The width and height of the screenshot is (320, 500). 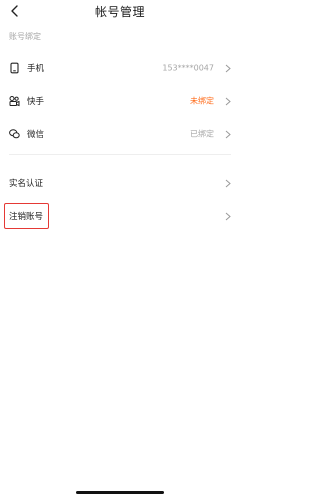 What do you see at coordinates (36, 69) in the screenshot?
I see `row-phone-label: 手机` at bounding box center [36, 69].